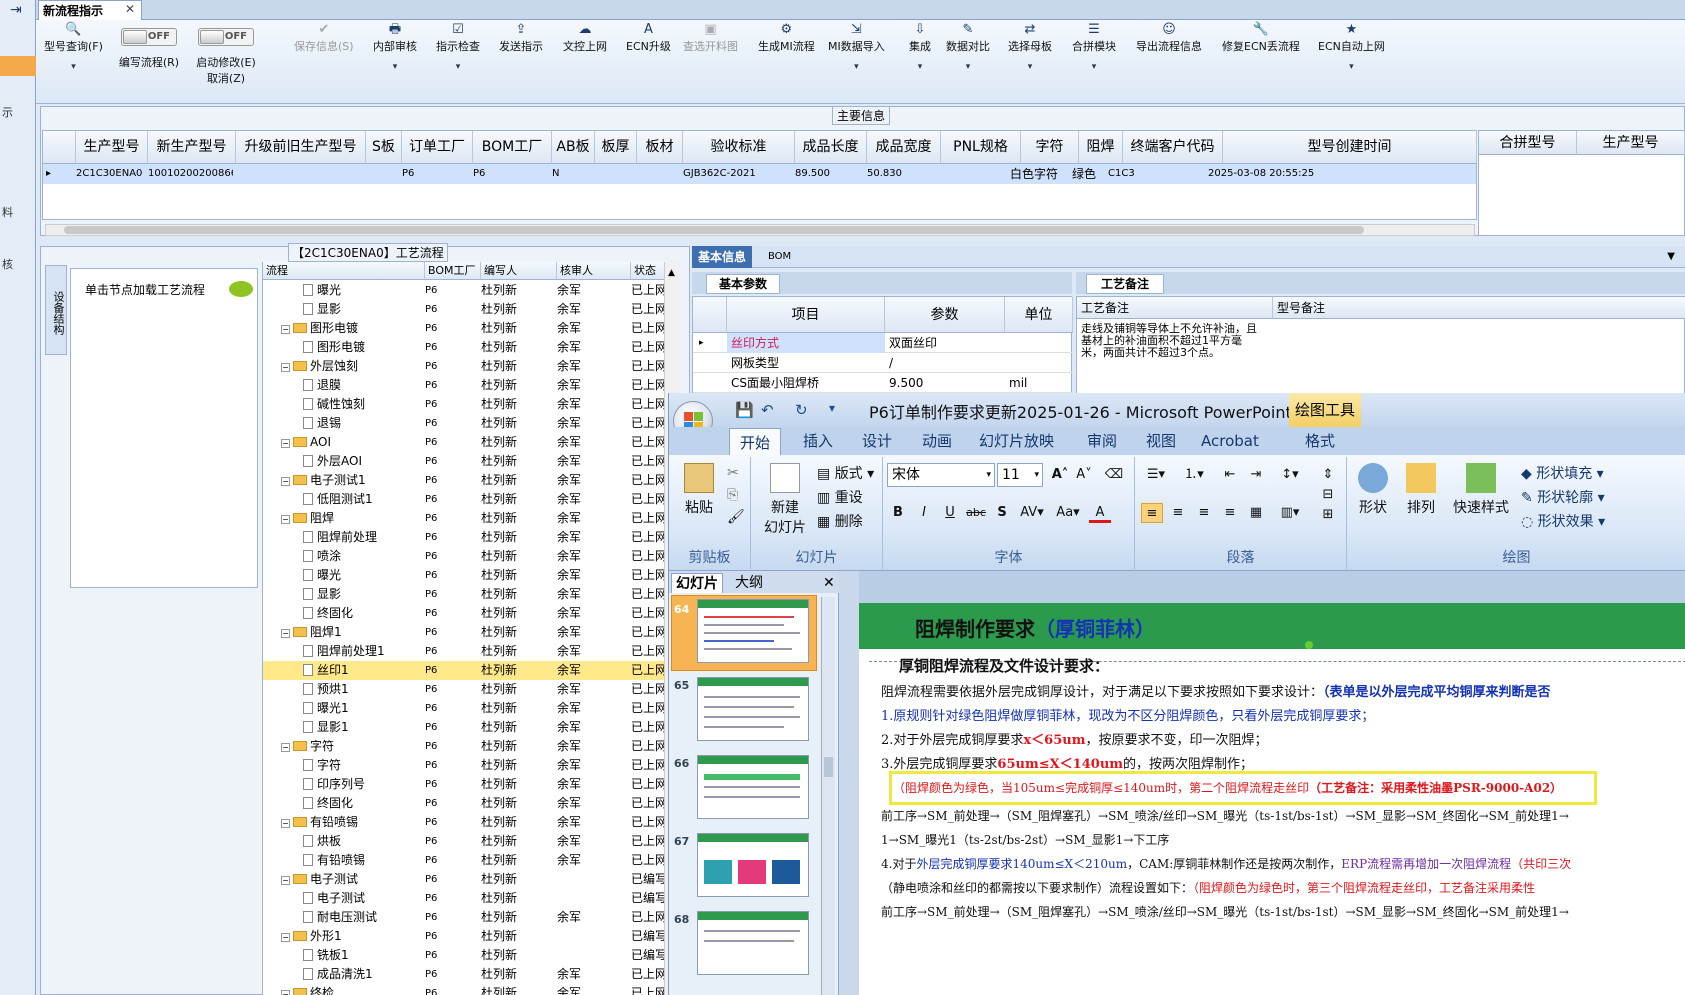 The image size is (1685, 995). I want to click on tree-node: − AOI, so click(306, 442).